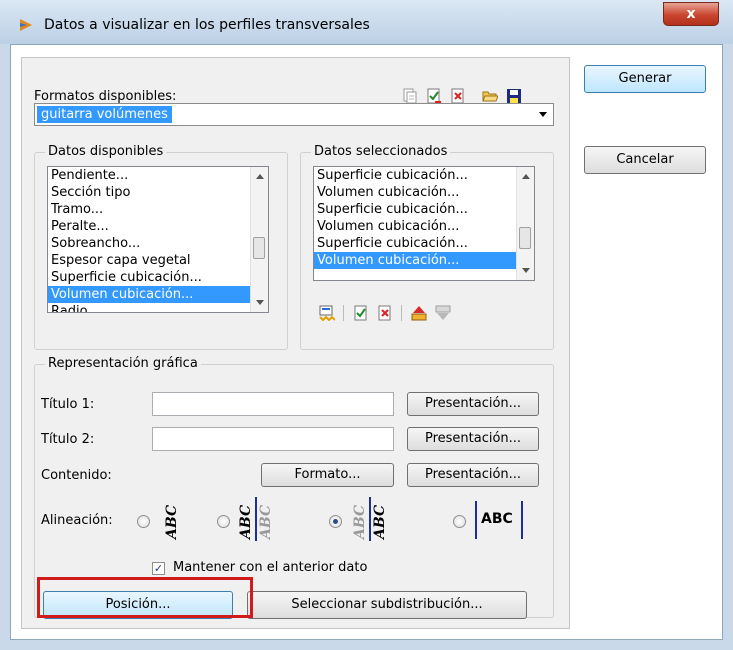  What do you see at coordinates (645, 79) in the screenshot?
I see `generate-button: Generar` at bounding box center [645, 79].